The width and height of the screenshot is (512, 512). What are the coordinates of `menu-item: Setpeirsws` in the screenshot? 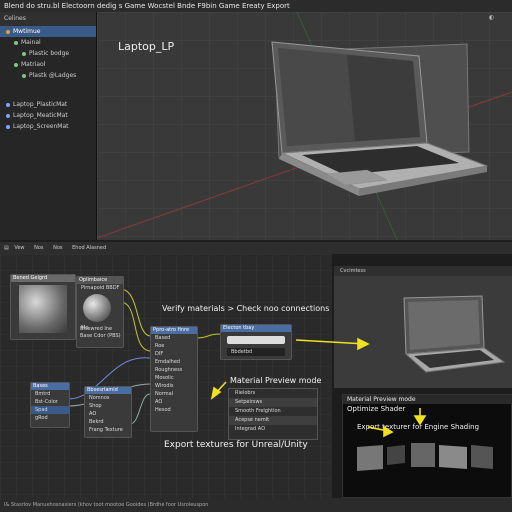 It's located at (273, 402).